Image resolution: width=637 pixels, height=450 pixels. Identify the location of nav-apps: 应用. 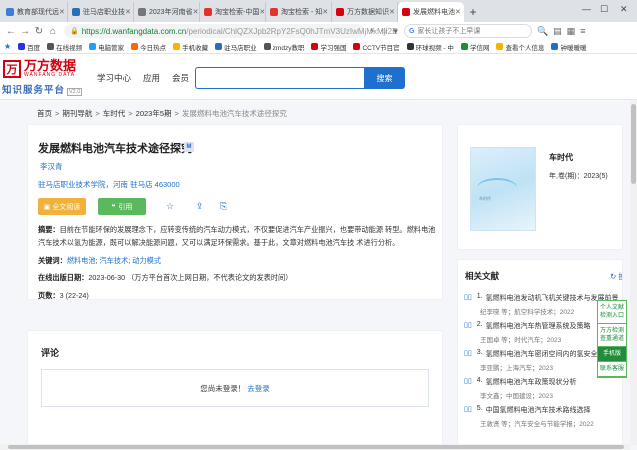
(151, 78).